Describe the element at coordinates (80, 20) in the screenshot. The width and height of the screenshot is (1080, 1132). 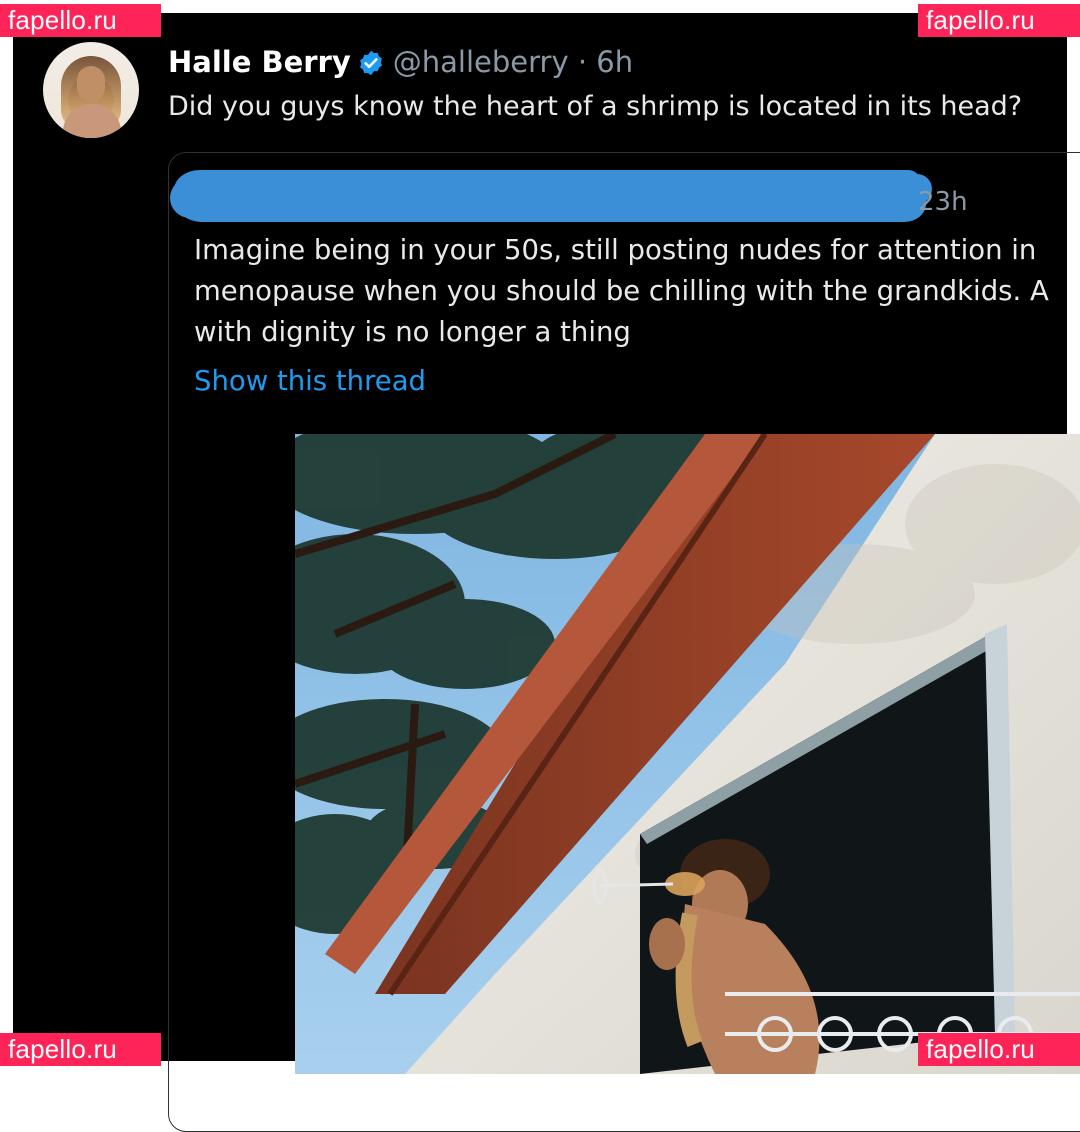
I see `watermark-top-left: fapello.ru` at that location.